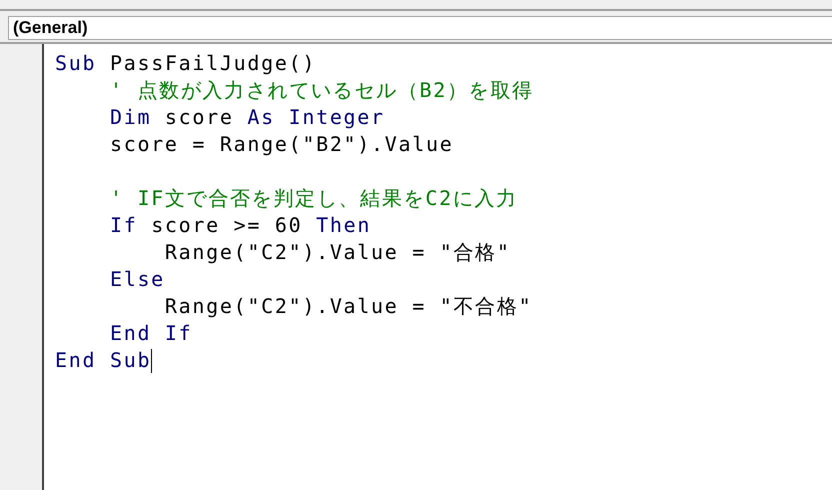 The height and width of the screenshot is (490, 832). What do you see at coordinates (240, 225) in the screenshot?
I see `code-line: If score >= 60 Then` at bounding box center [240, 225].